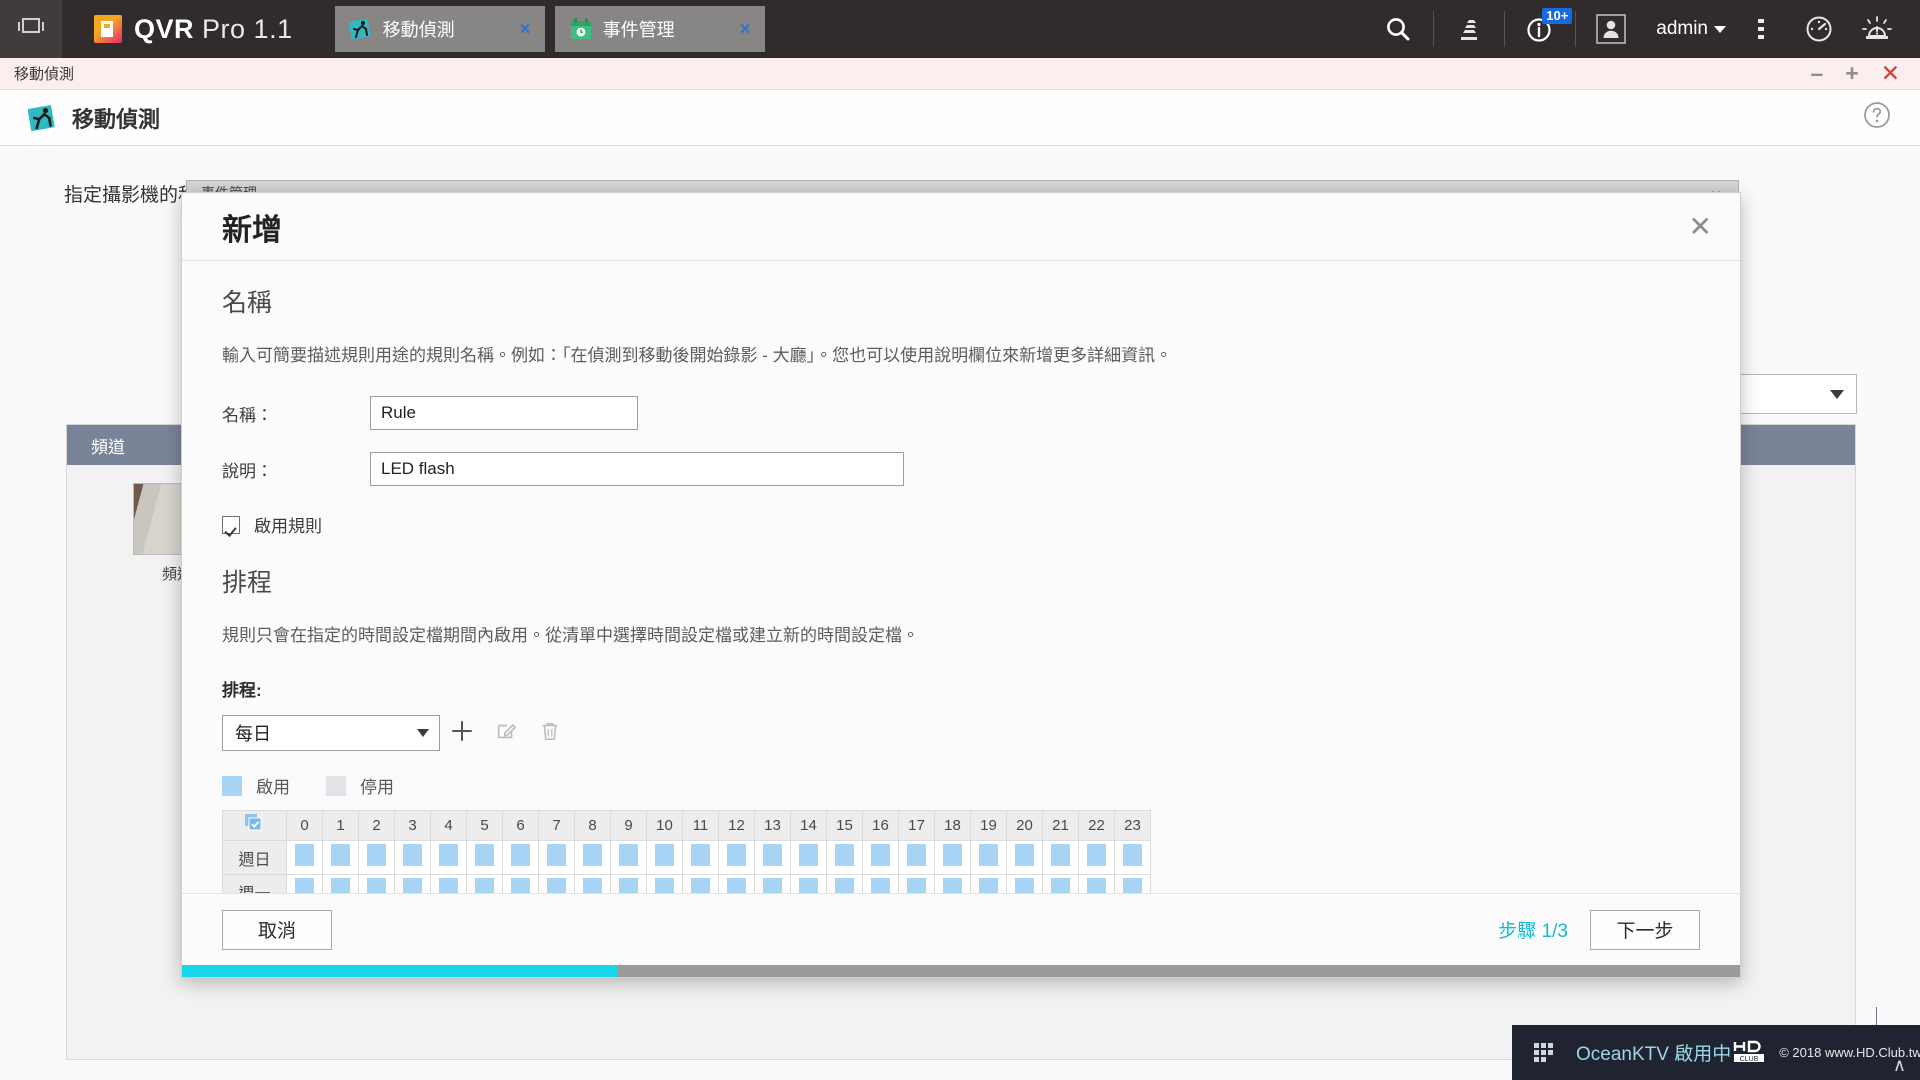 Image resolution: width=1920 pixels, height=1080 pixels. I want to click on info-icon: 10+, so click(1542, 29).